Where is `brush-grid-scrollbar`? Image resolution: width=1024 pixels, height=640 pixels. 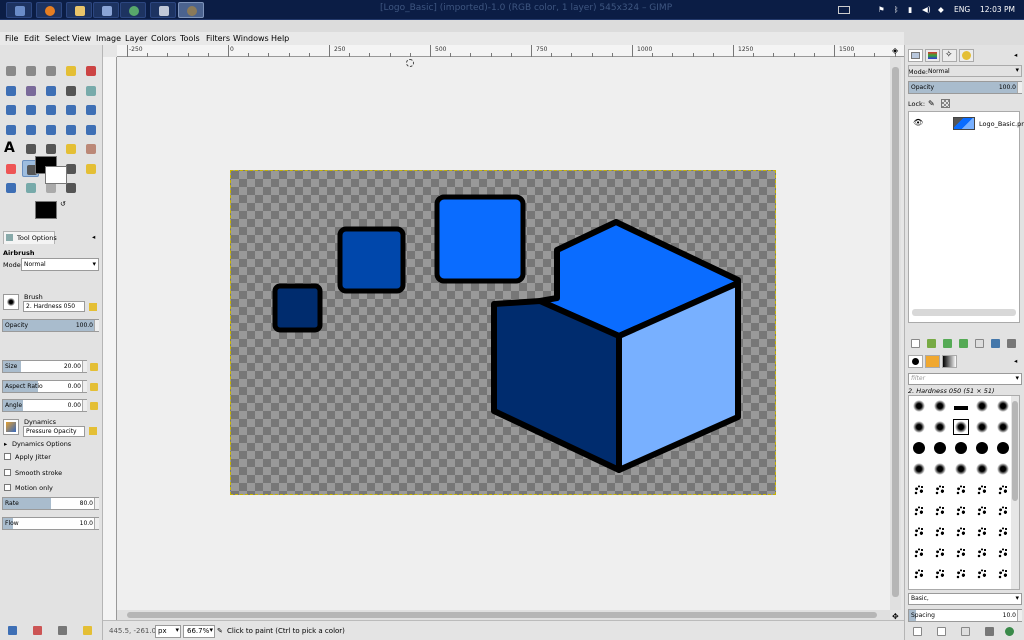
brush-grid-scrollbar is located at coordinates (1015, 492).